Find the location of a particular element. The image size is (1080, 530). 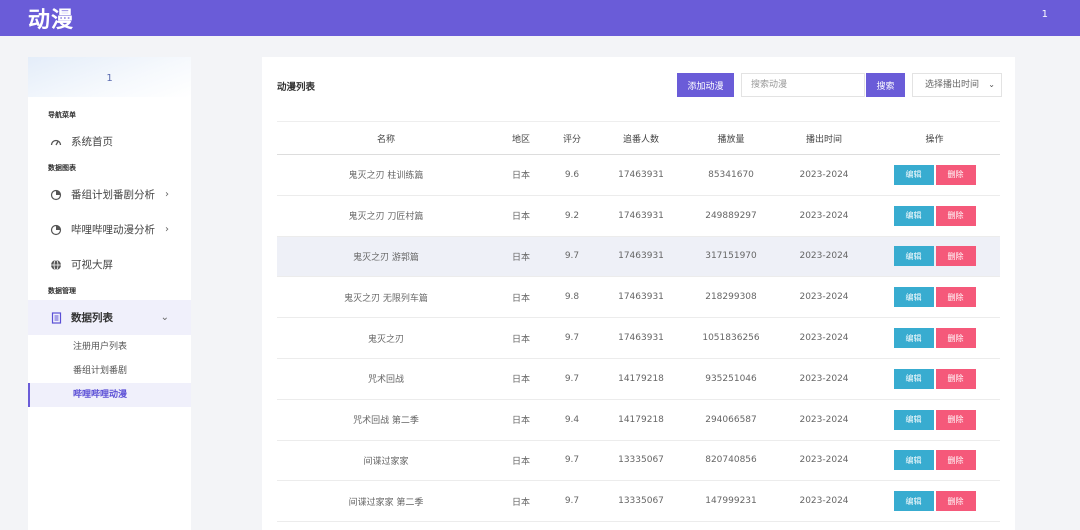

section-nav-title: 导航菜单 is located at coordinates (62, 115).